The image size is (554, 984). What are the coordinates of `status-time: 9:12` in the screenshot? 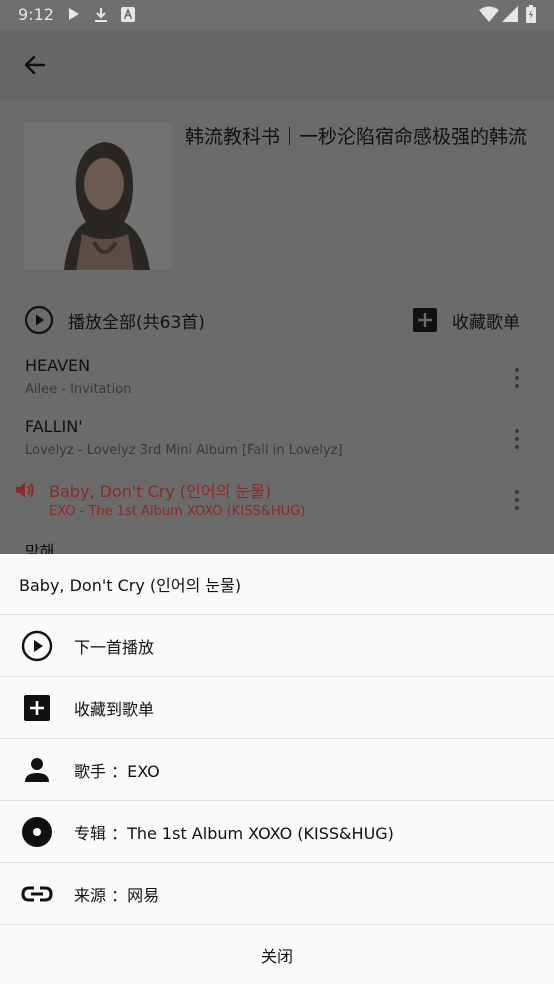 It's located at (36, 14).